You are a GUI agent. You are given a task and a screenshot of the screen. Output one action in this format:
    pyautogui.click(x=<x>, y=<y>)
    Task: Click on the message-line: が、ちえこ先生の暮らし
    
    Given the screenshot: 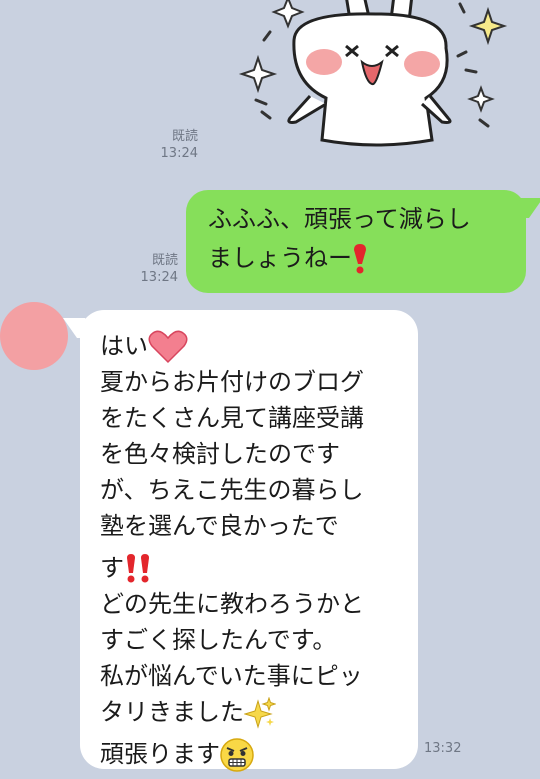 What is the action you would take?
    pyautogui.click(x=232, y=490)
    